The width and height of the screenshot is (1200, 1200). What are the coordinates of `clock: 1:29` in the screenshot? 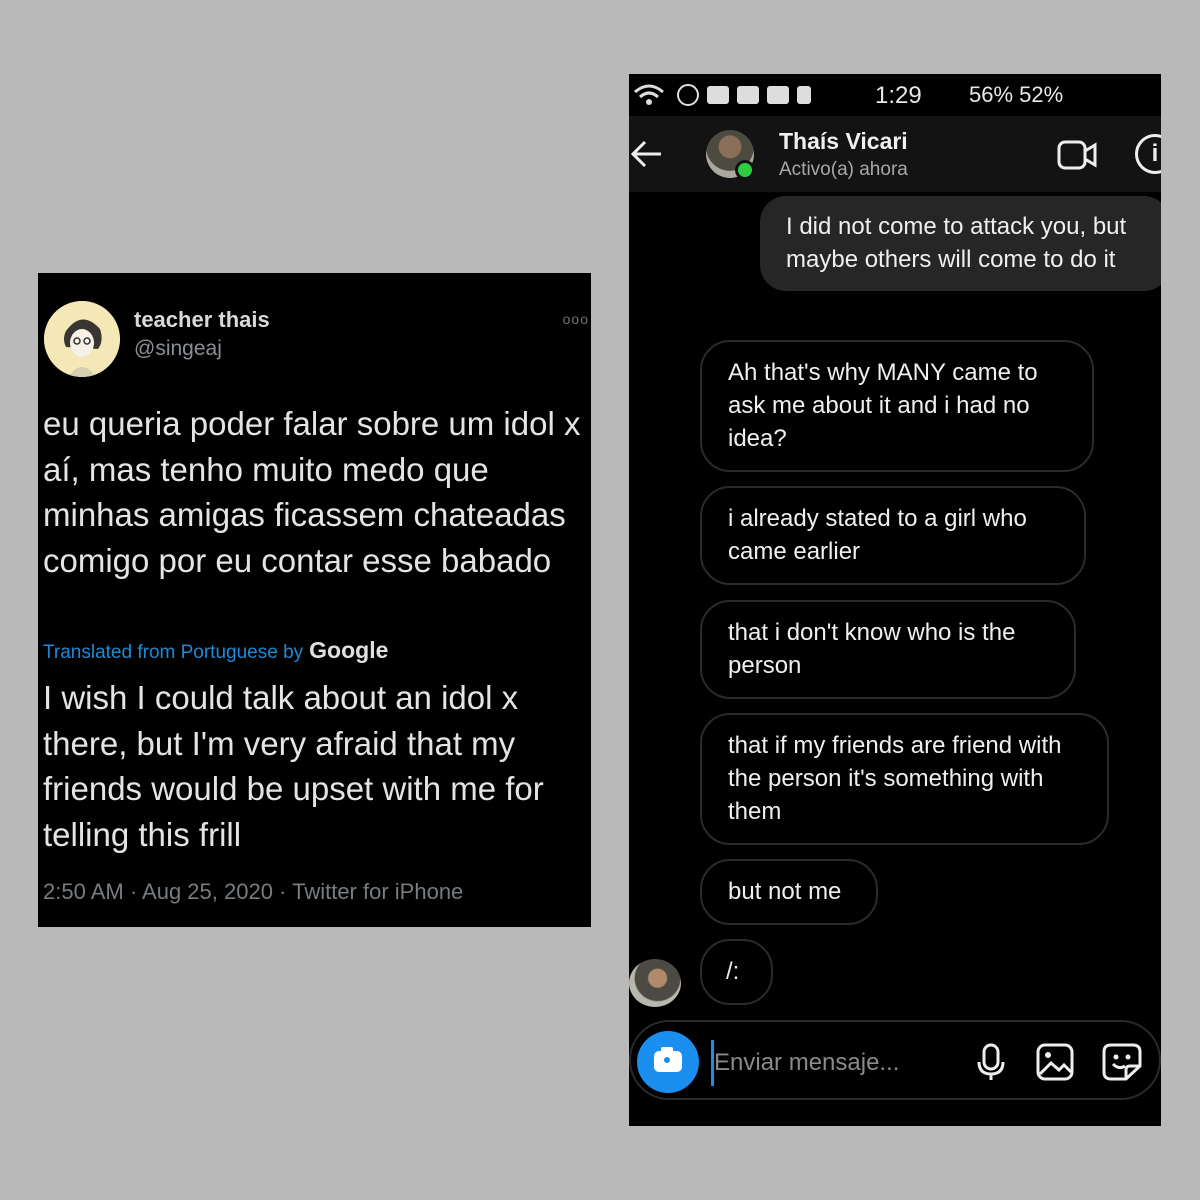 It's located at (898, 95).